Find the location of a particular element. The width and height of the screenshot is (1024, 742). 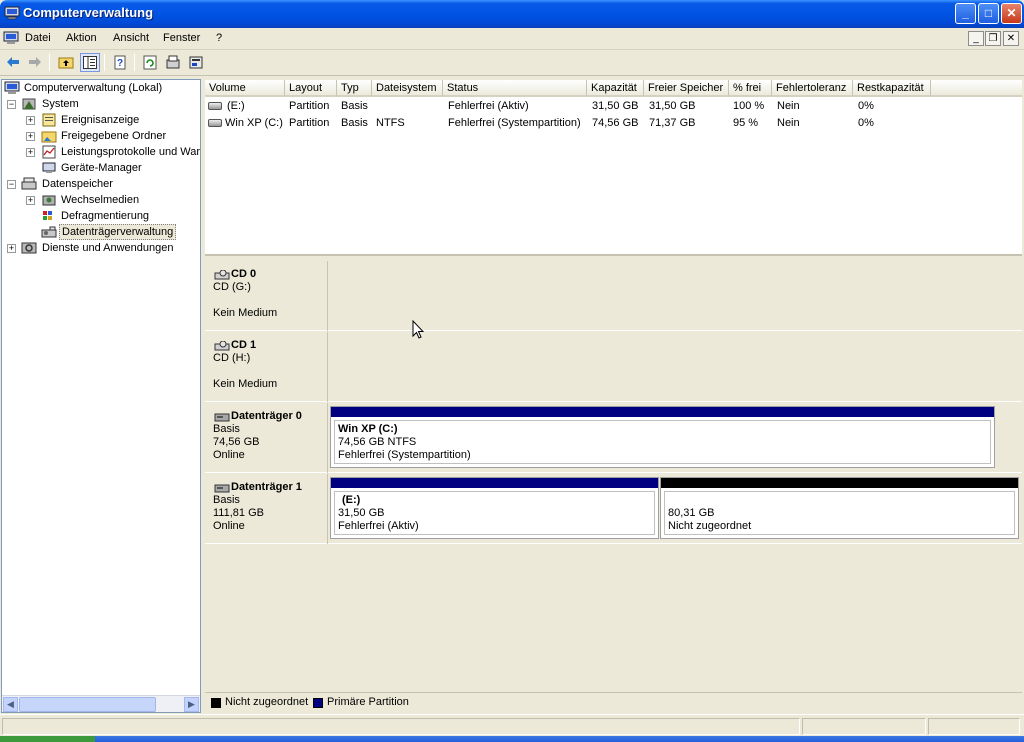

column-header-restkapazitaet: Restkapazität is located at coordinates (892, 88).